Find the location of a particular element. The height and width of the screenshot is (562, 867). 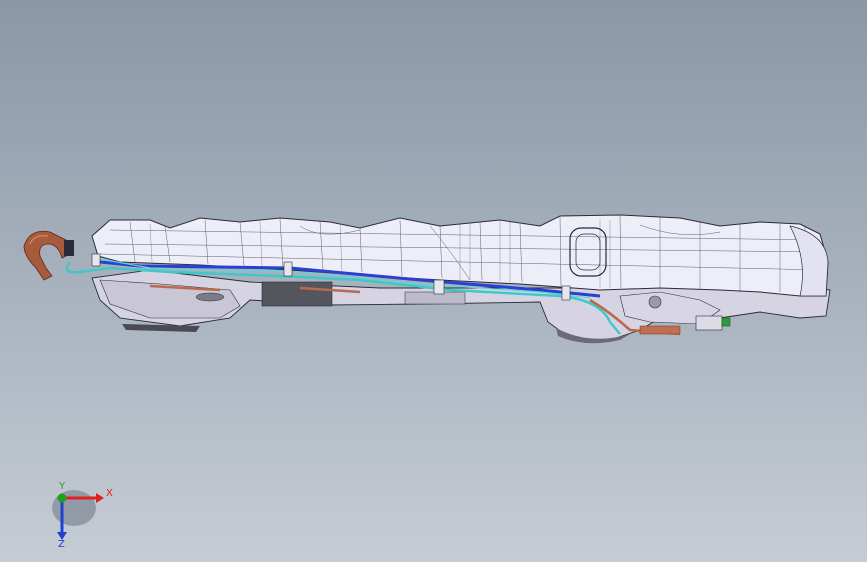

triad-x-label: X is located at coordinates (109, 493).